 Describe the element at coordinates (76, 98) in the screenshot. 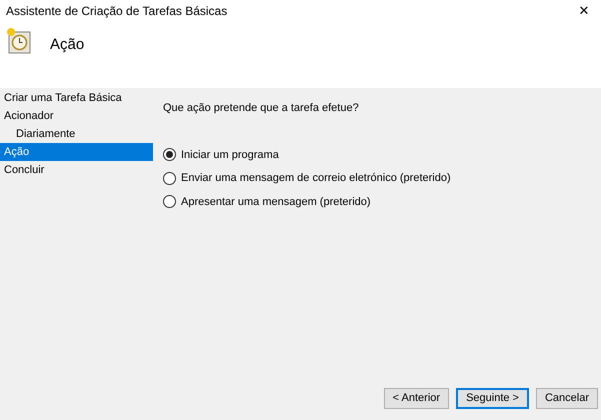

I see `wizard-step: Criar uma Tarefa Básica` at that location.